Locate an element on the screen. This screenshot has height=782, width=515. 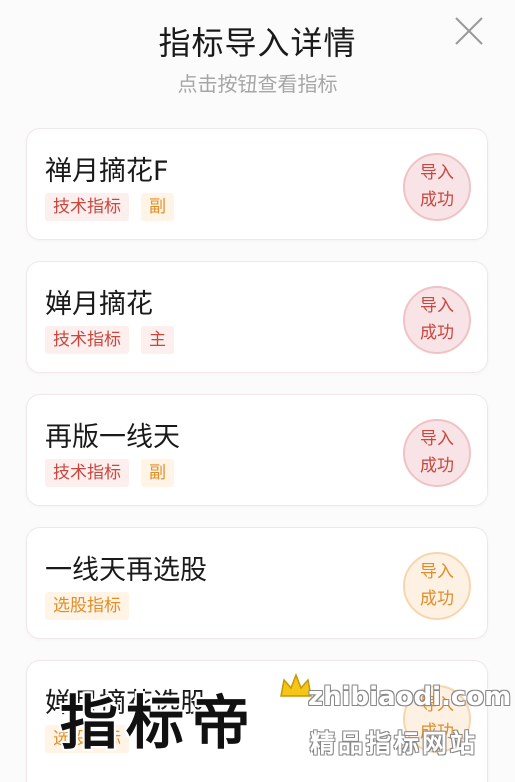
indicator-card: 婵月摘花选股 选股指标 导入 成功 is located at coordinates (257, 721).